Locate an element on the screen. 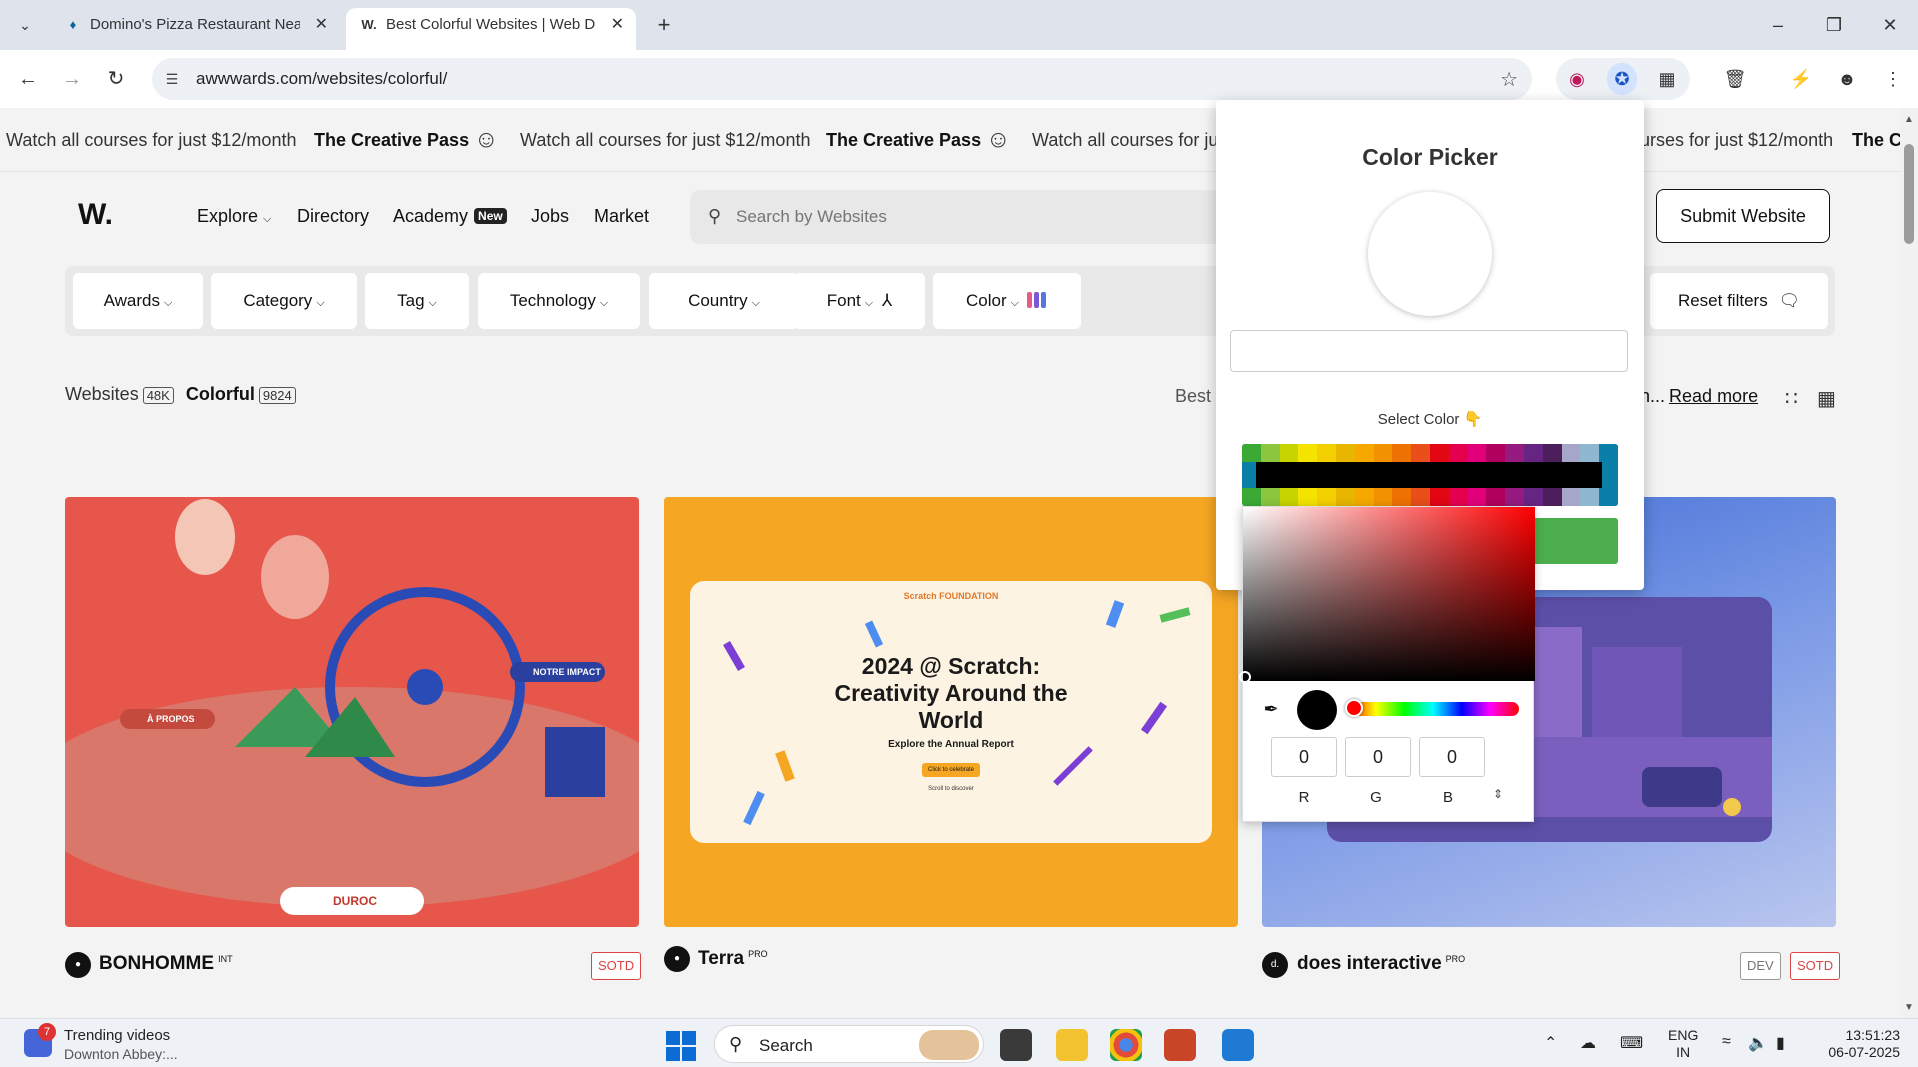  powerpoint-icon is located at coordinates (1180, 1045).